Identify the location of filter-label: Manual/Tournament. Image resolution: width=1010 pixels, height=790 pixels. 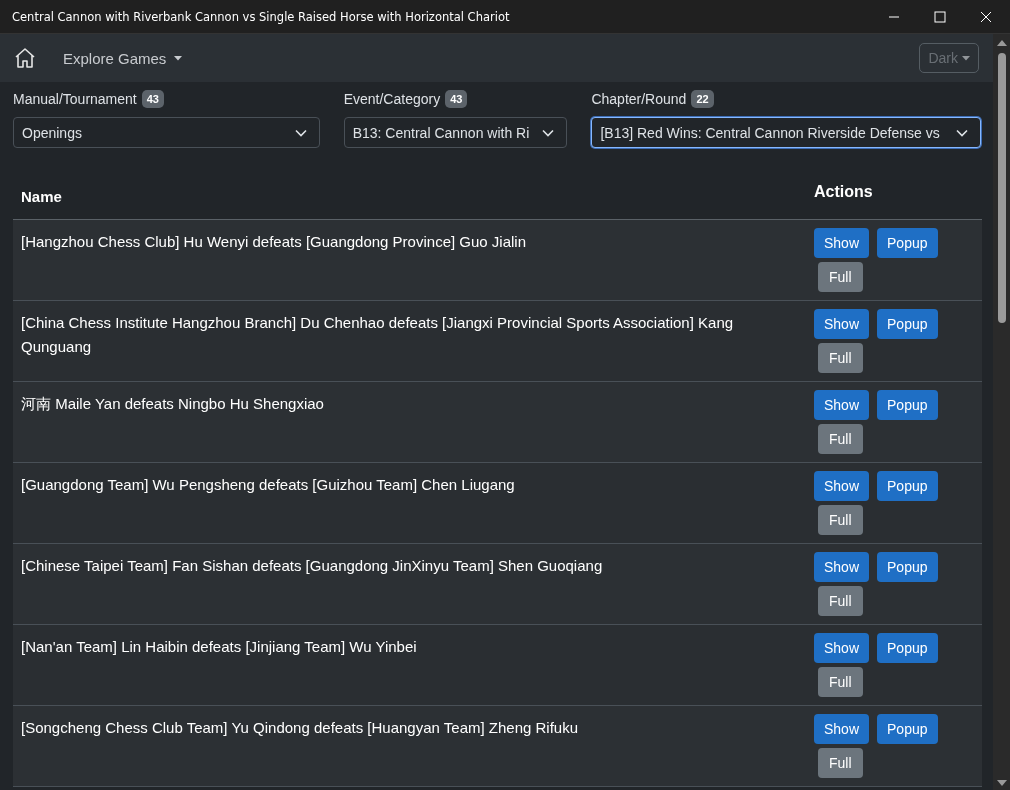
(75, 99).